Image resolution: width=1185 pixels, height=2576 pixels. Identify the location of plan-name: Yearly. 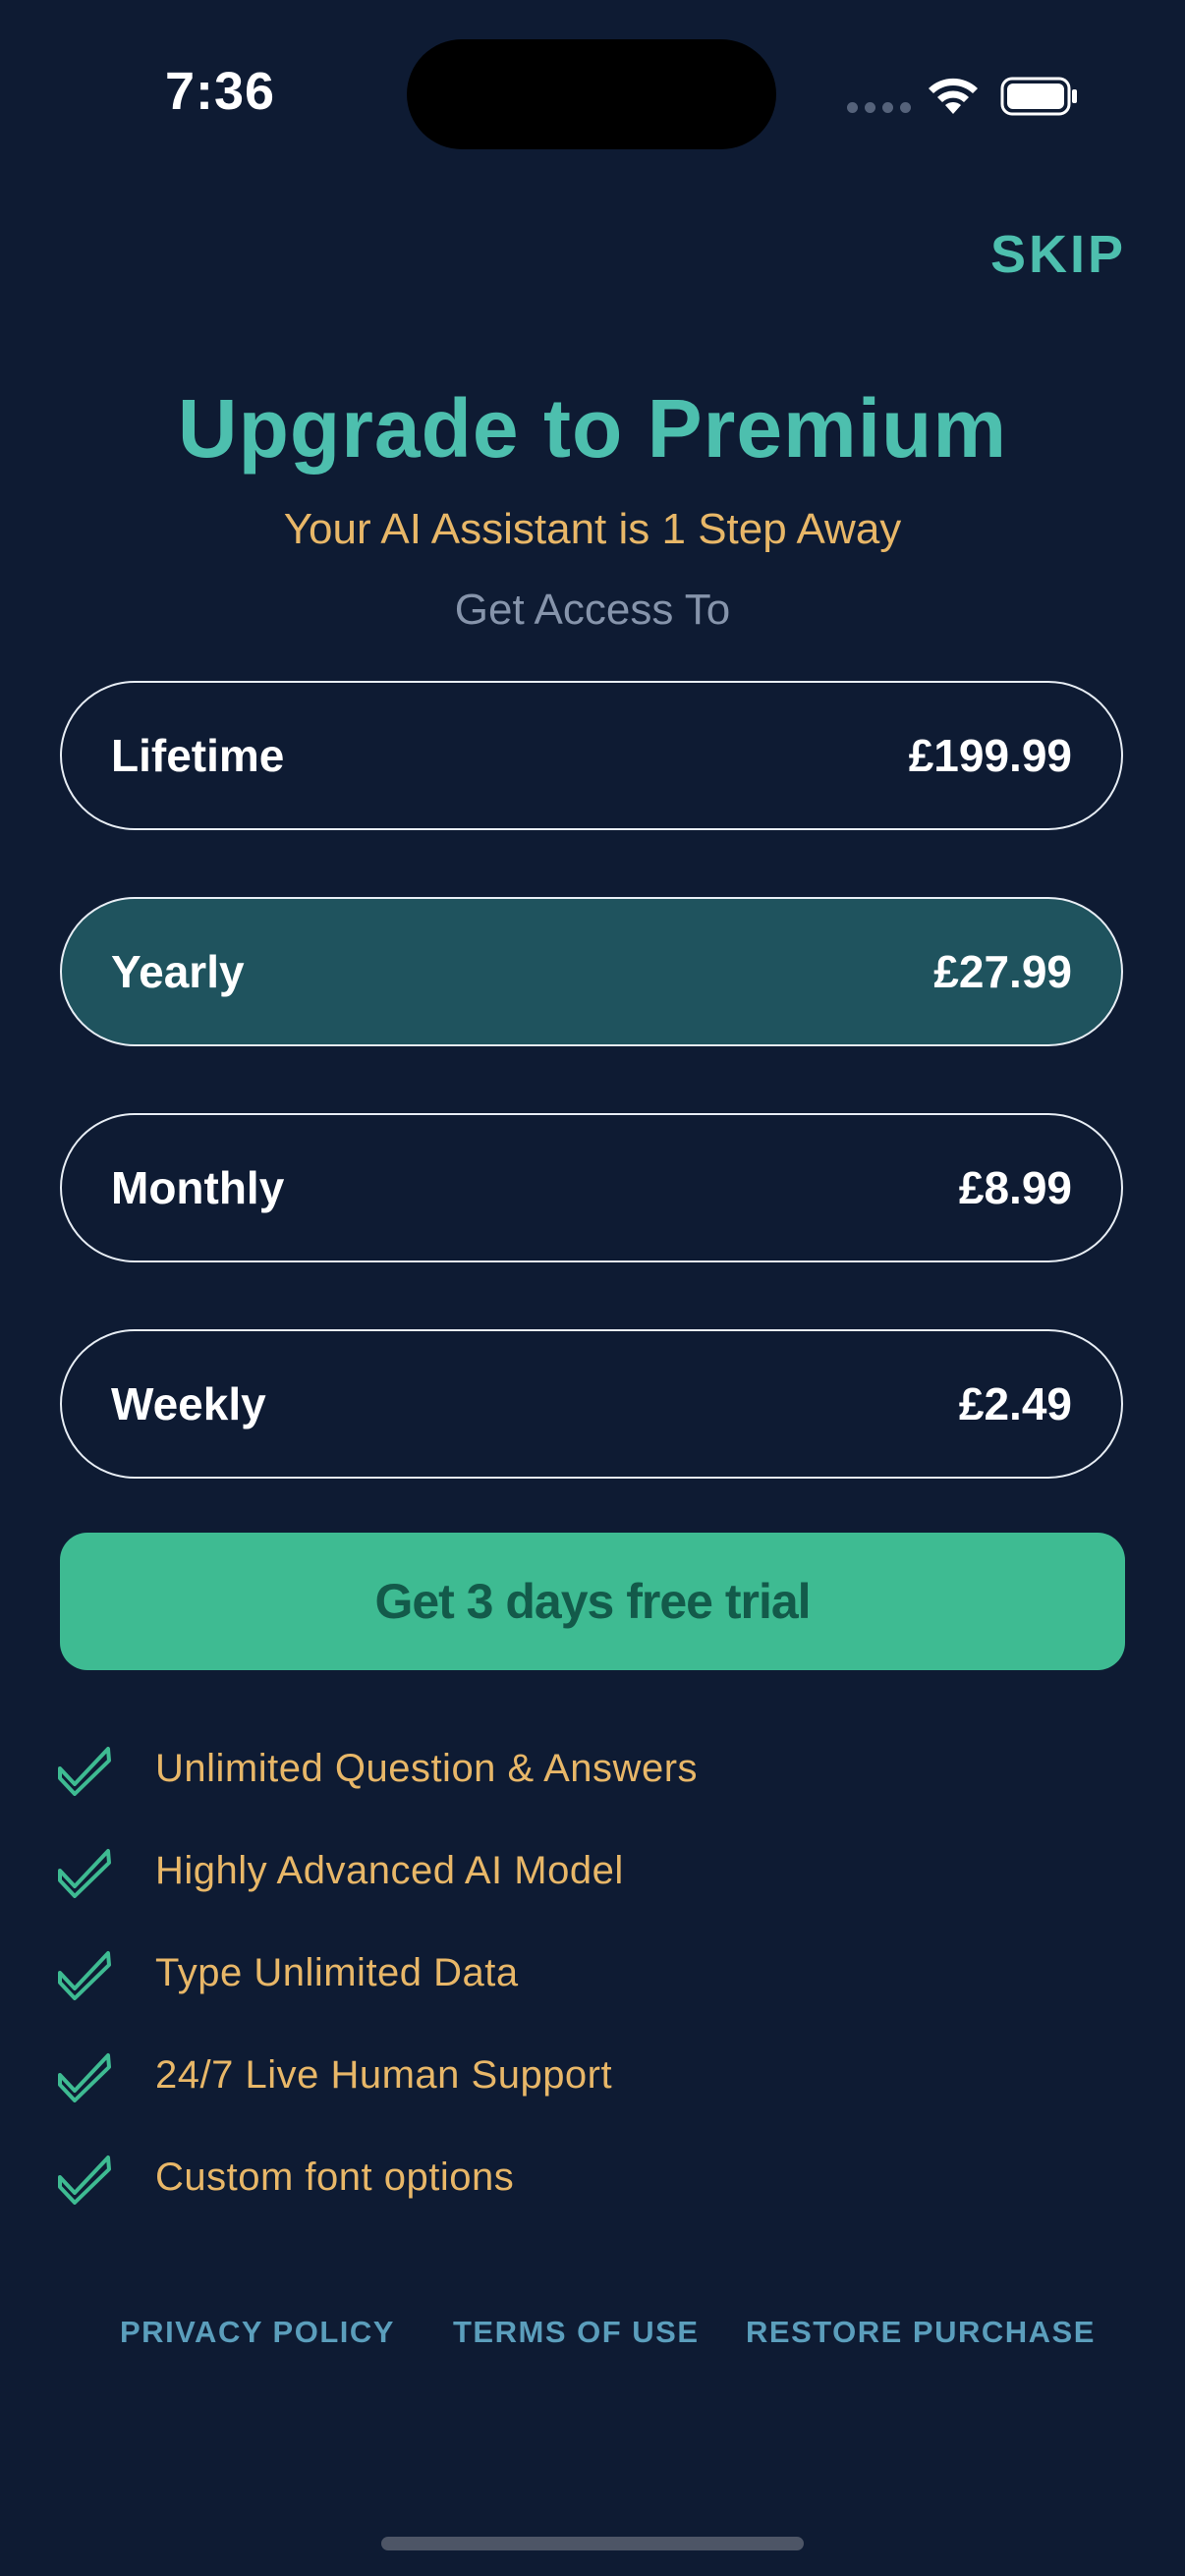
(178, 971).